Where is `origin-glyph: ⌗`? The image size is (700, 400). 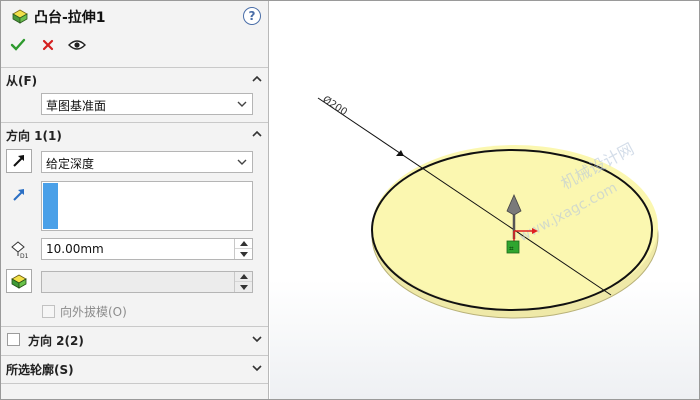
origin-glyph: ⌗ is located at coordinates (511, 248).